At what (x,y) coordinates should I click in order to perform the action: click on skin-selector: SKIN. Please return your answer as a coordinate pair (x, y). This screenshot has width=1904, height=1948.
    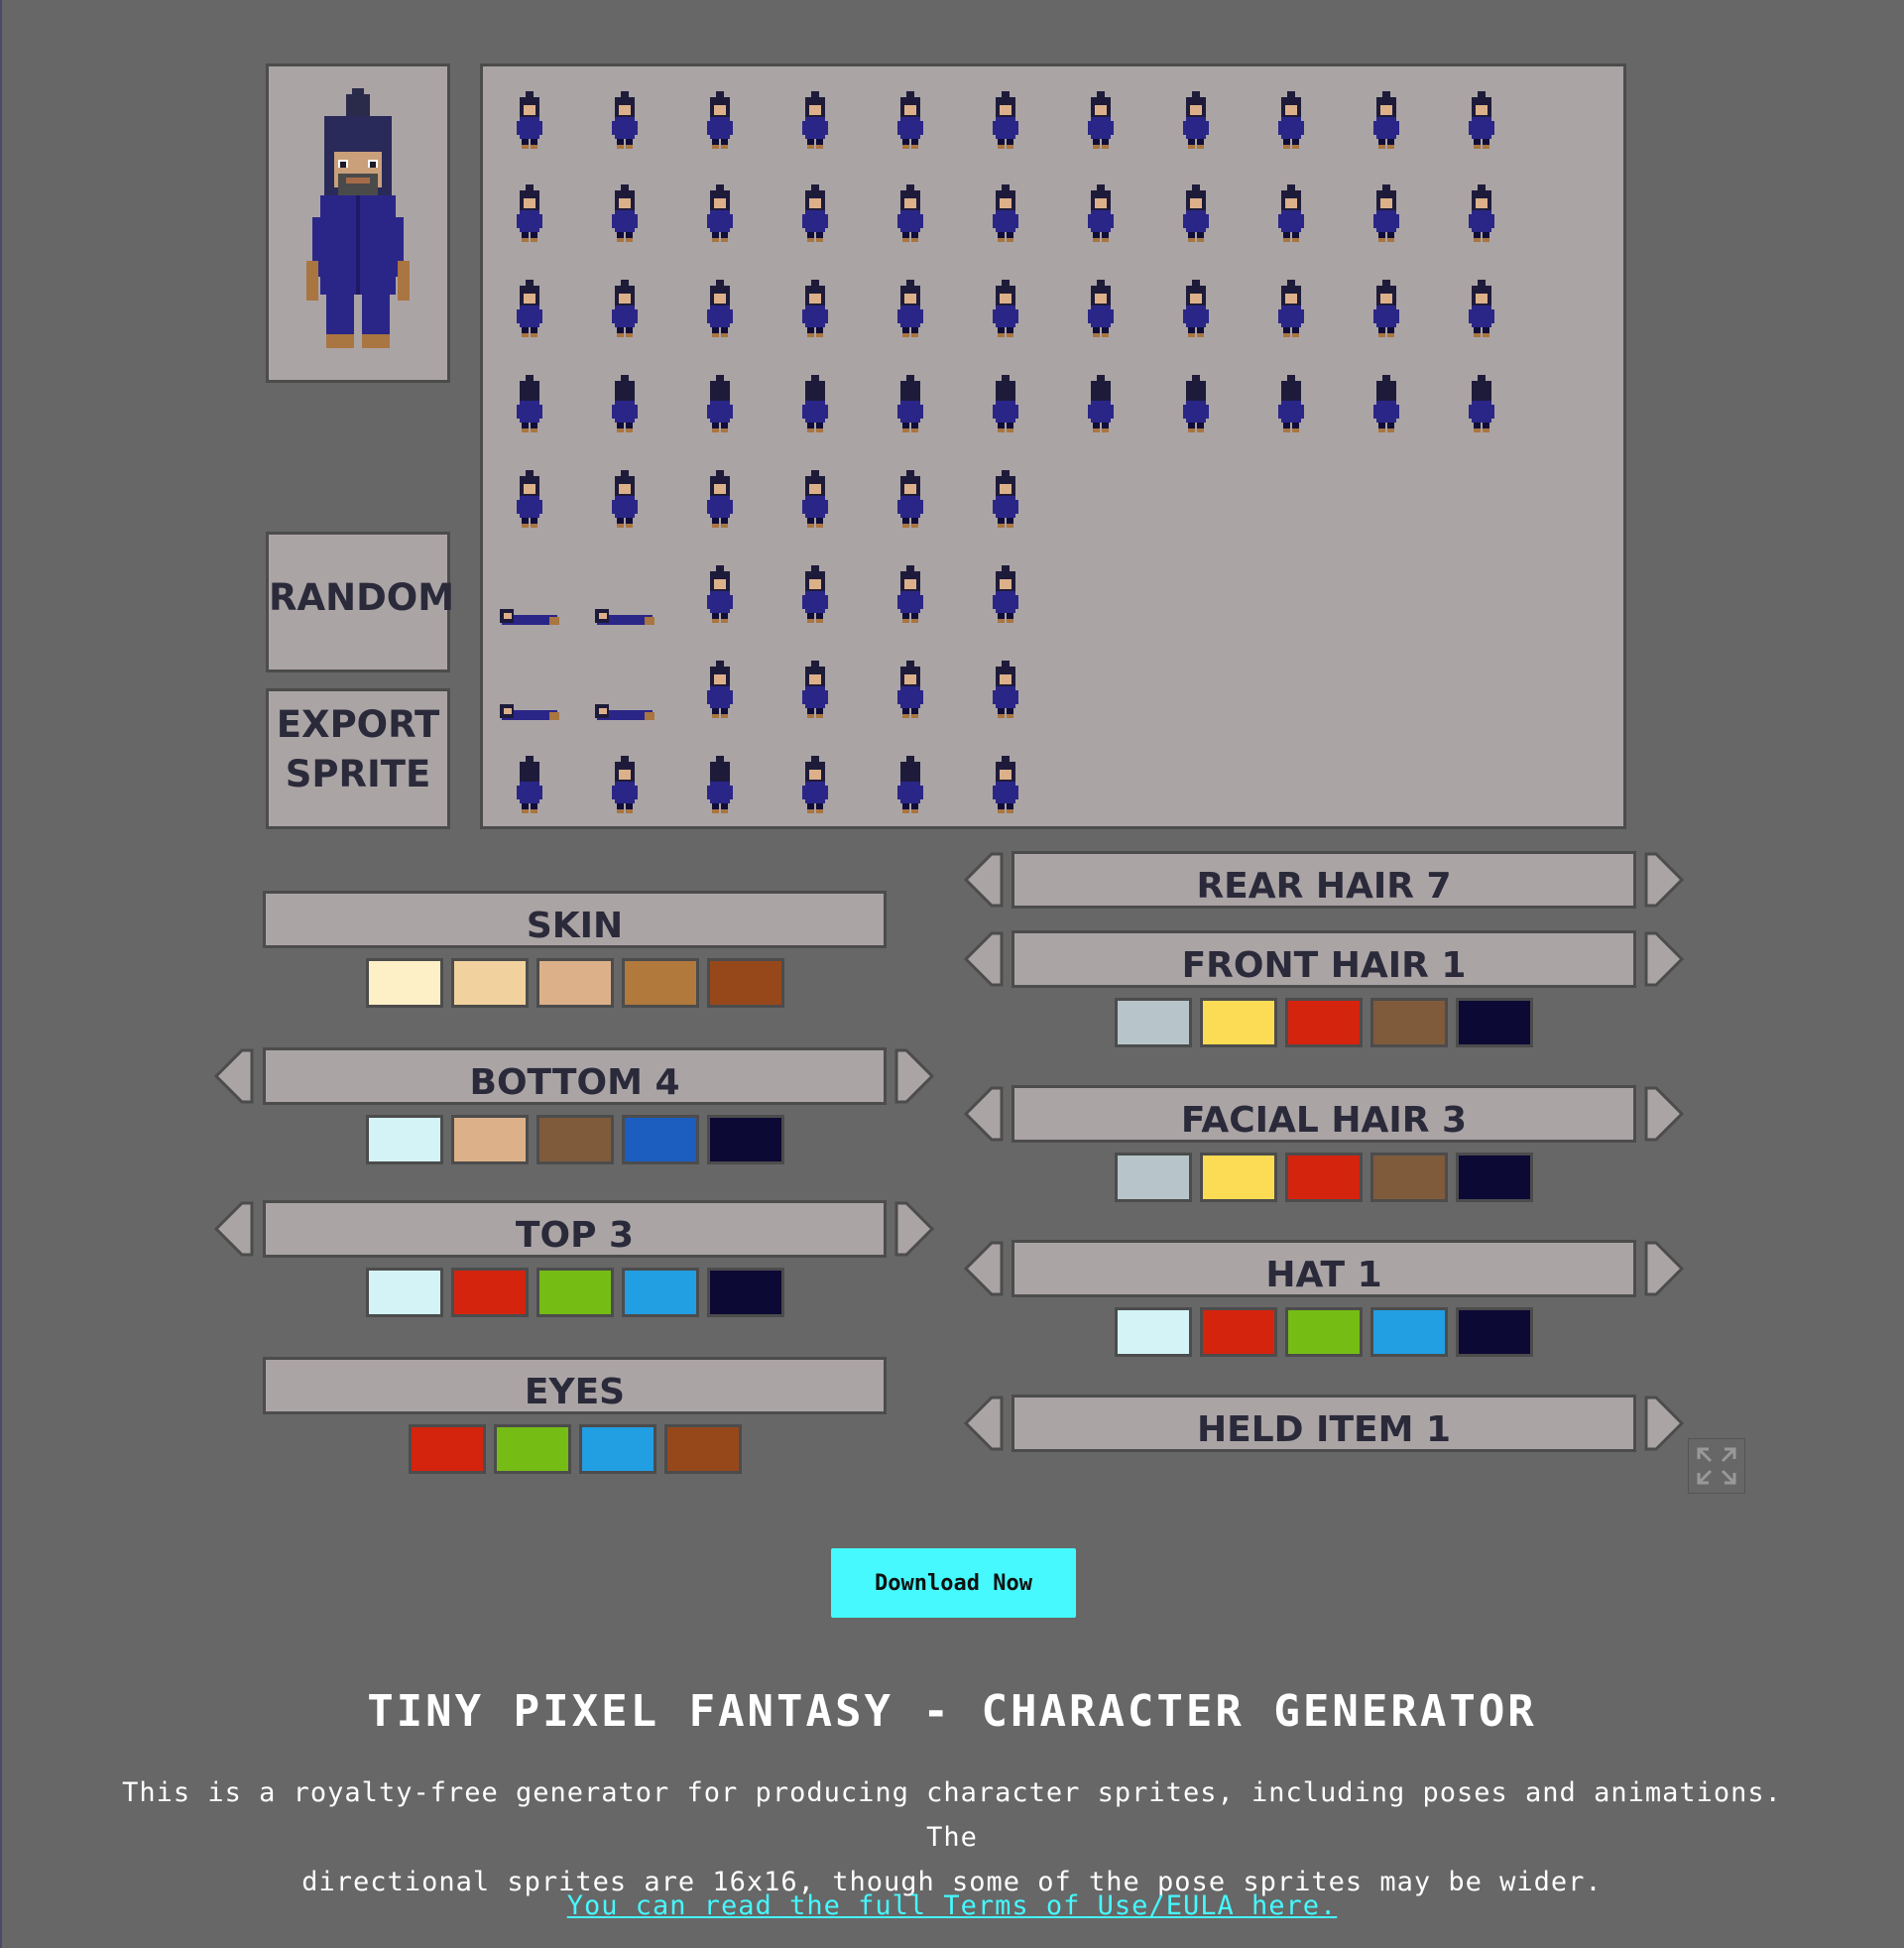
    Looking at the image, I should click on (575, 919).